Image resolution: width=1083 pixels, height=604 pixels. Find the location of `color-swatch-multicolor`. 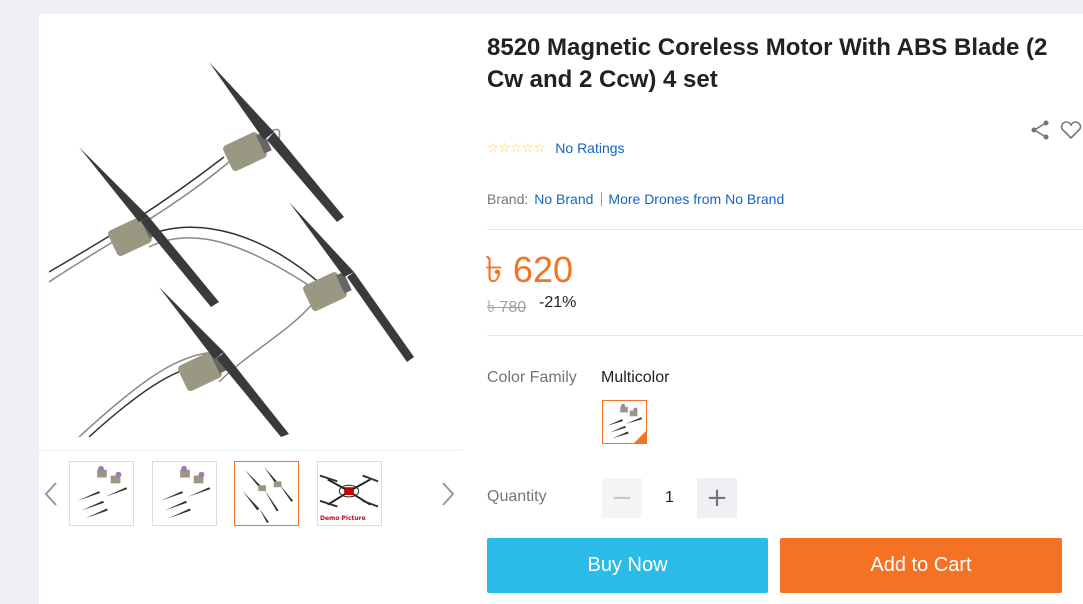

color-swatch-multicolor is located at coordinates (624, 422).